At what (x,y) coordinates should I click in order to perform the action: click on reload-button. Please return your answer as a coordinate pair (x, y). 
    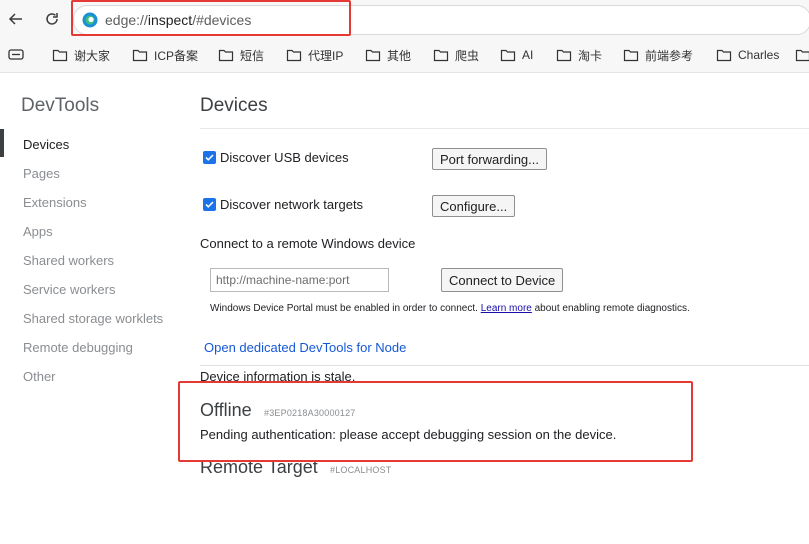
    Looking at the image, I should click on (52, 19).